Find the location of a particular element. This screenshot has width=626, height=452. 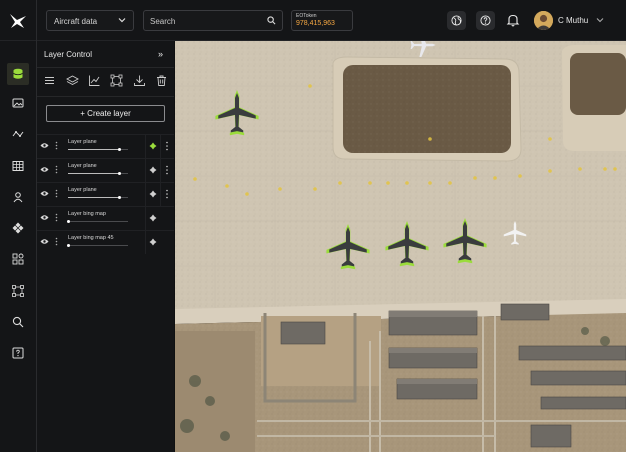

globe-button is located at coordinates (456, 20).